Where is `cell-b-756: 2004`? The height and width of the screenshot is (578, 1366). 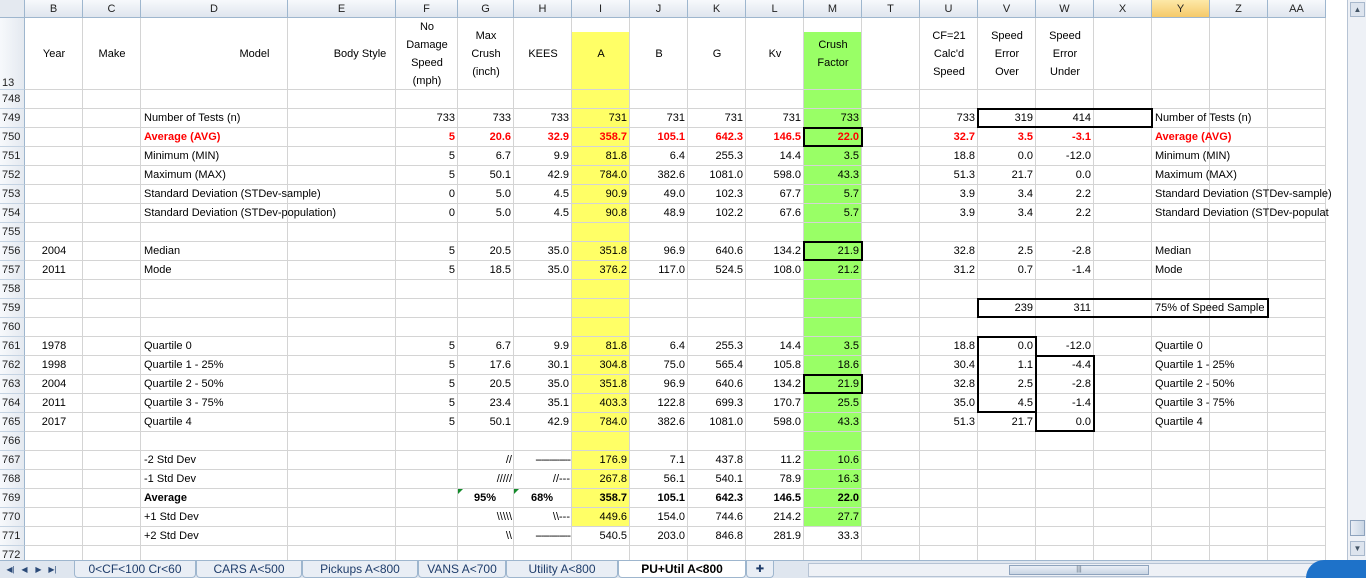
cell-b-756: 2004 is located at coordinates (54, 251).